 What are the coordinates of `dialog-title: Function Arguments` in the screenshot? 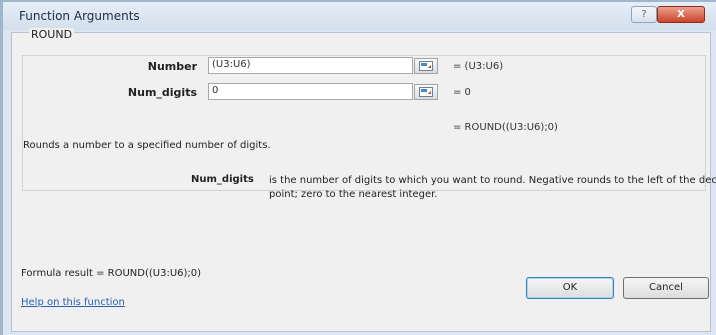 It's located at (79, 16).